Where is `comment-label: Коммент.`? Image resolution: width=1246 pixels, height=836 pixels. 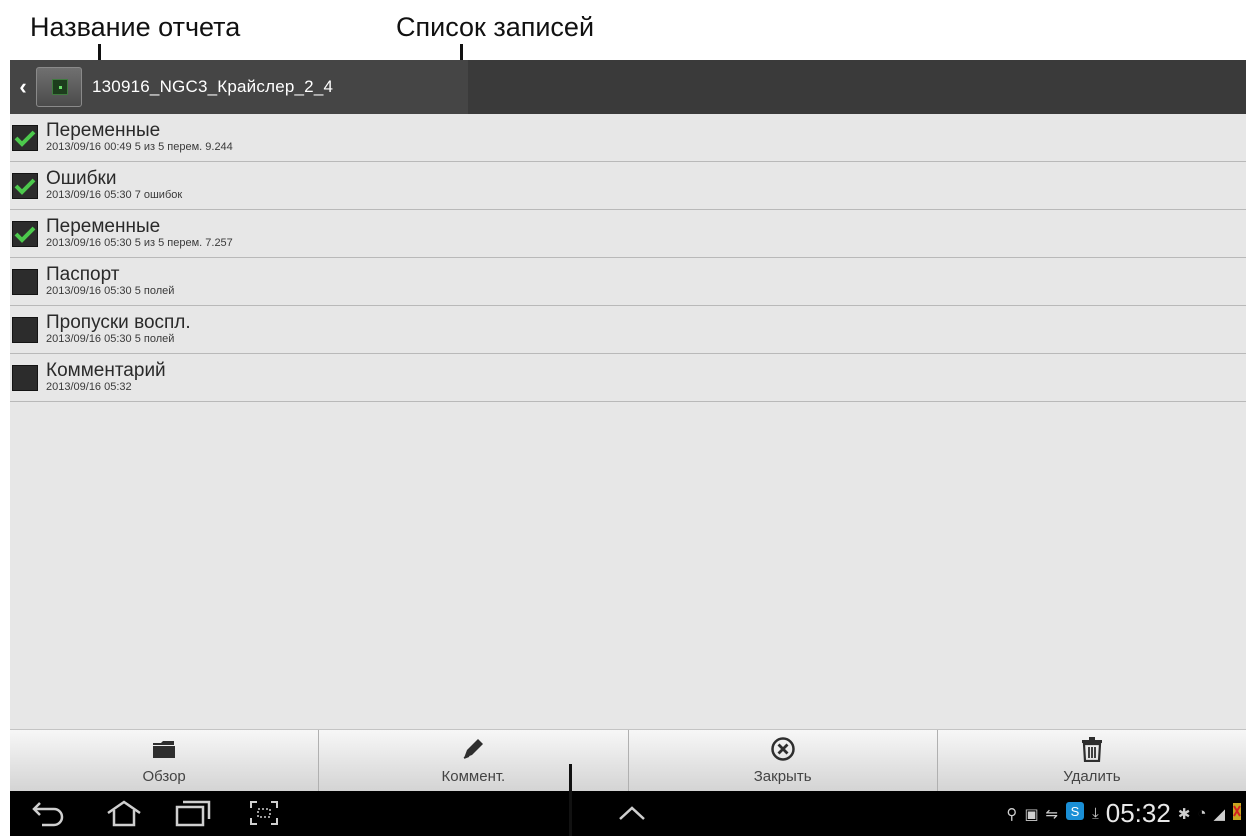
comment-label: Коммент. is located at coordinates (473, 776).